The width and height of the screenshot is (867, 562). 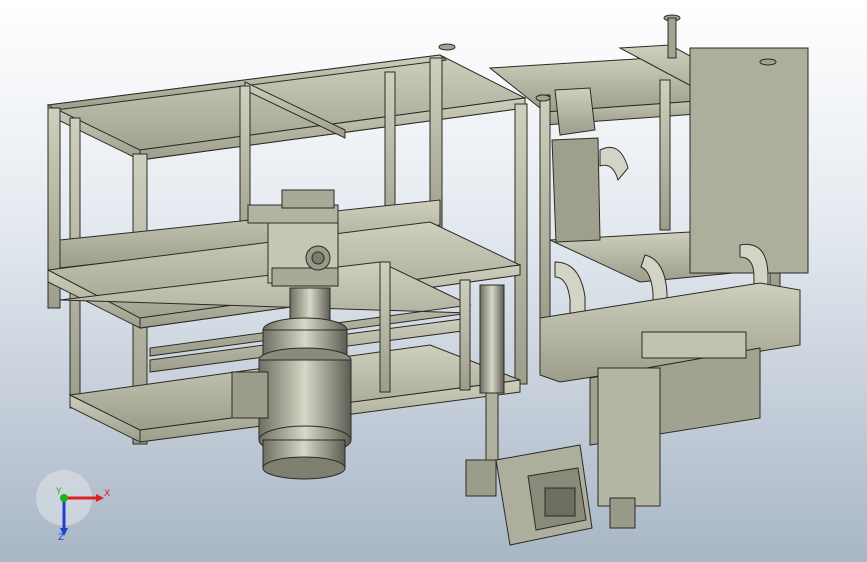 I want to click on control-panel, so click(x=544, y=495).